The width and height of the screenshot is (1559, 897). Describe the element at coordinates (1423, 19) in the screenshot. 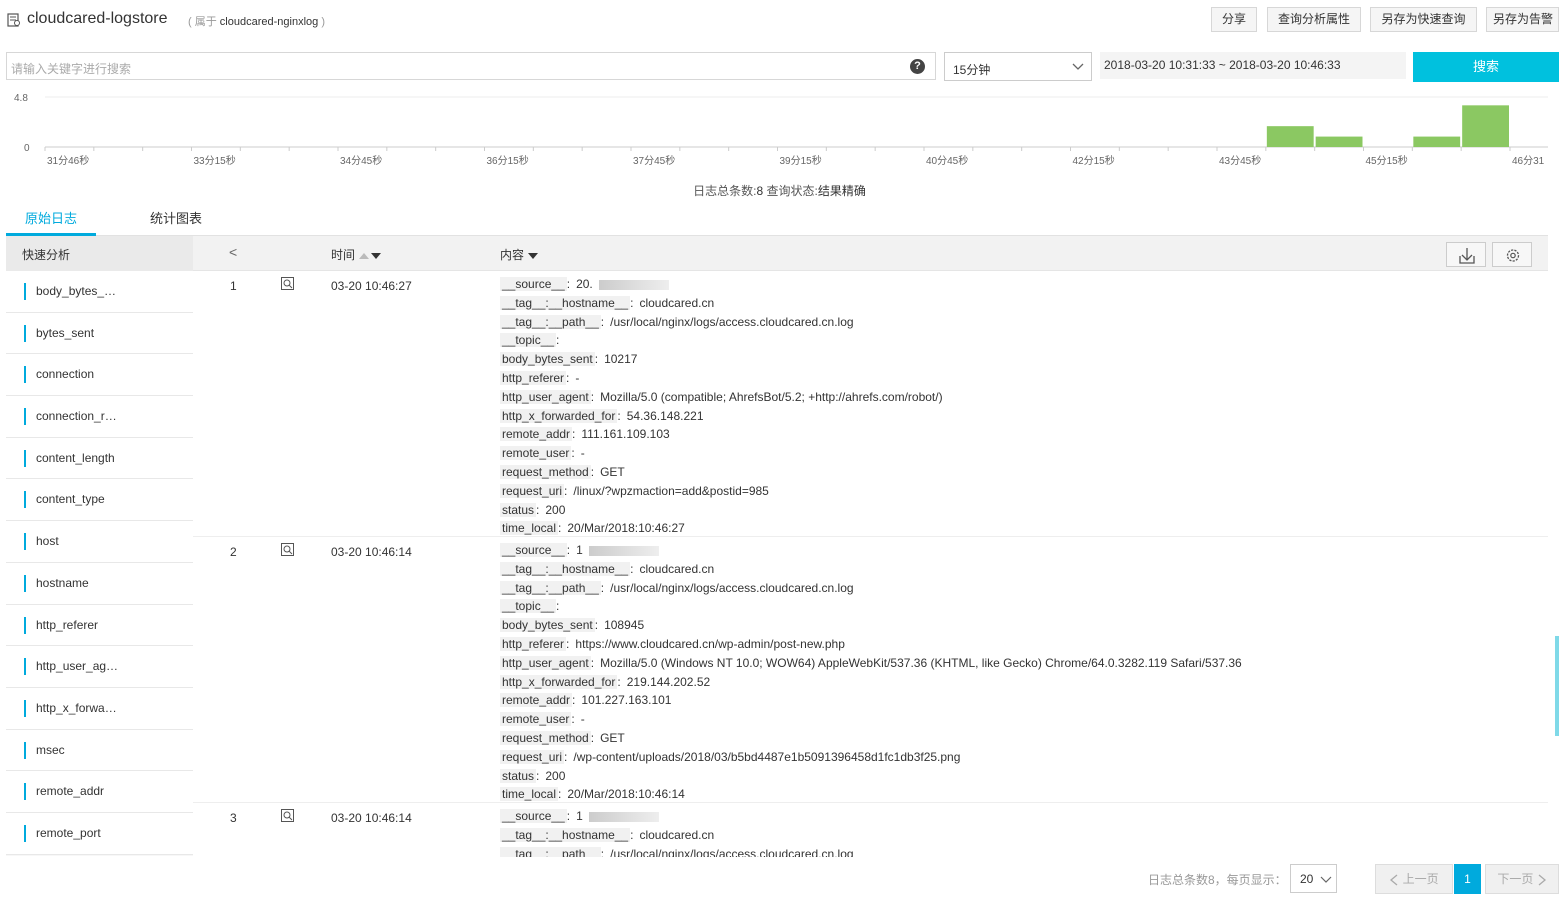

I see `save-as-quick-query-button: 另存为快速查询` at that location.